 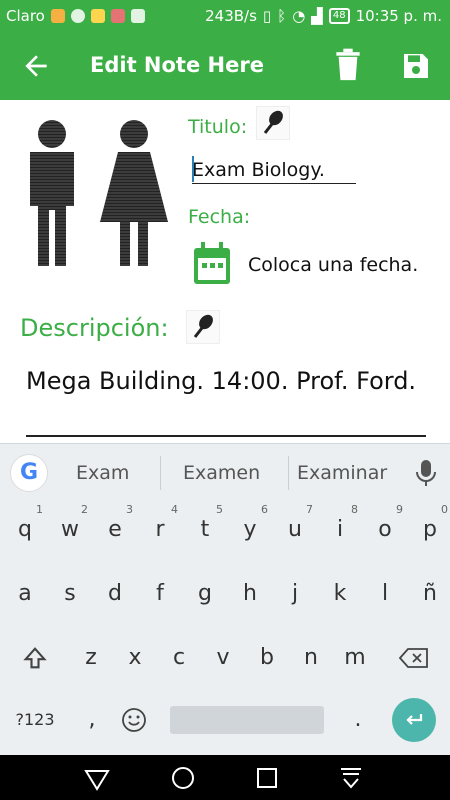 I want to click on titulo-label: Titulo:, so click(x=218, y=127).